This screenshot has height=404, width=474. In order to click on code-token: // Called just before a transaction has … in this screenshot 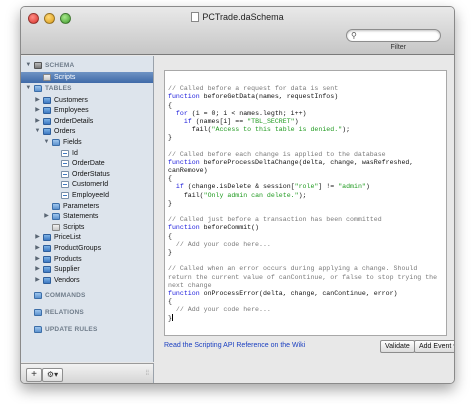, I will do `click(275, 220)`.